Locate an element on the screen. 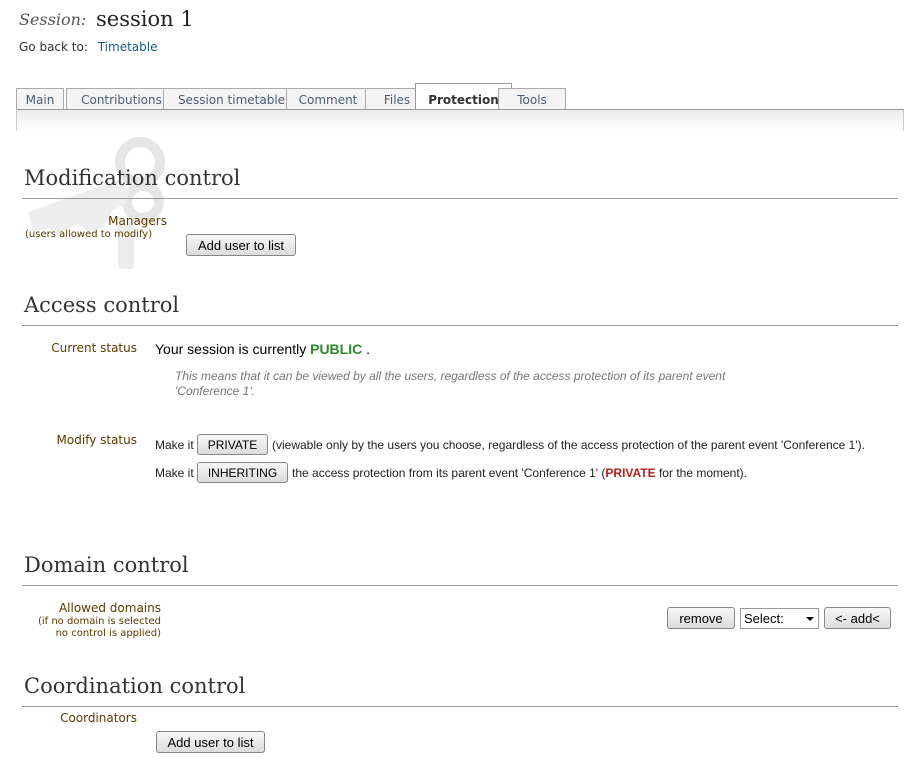  tab-content-top is located at coordinates (460, 120).